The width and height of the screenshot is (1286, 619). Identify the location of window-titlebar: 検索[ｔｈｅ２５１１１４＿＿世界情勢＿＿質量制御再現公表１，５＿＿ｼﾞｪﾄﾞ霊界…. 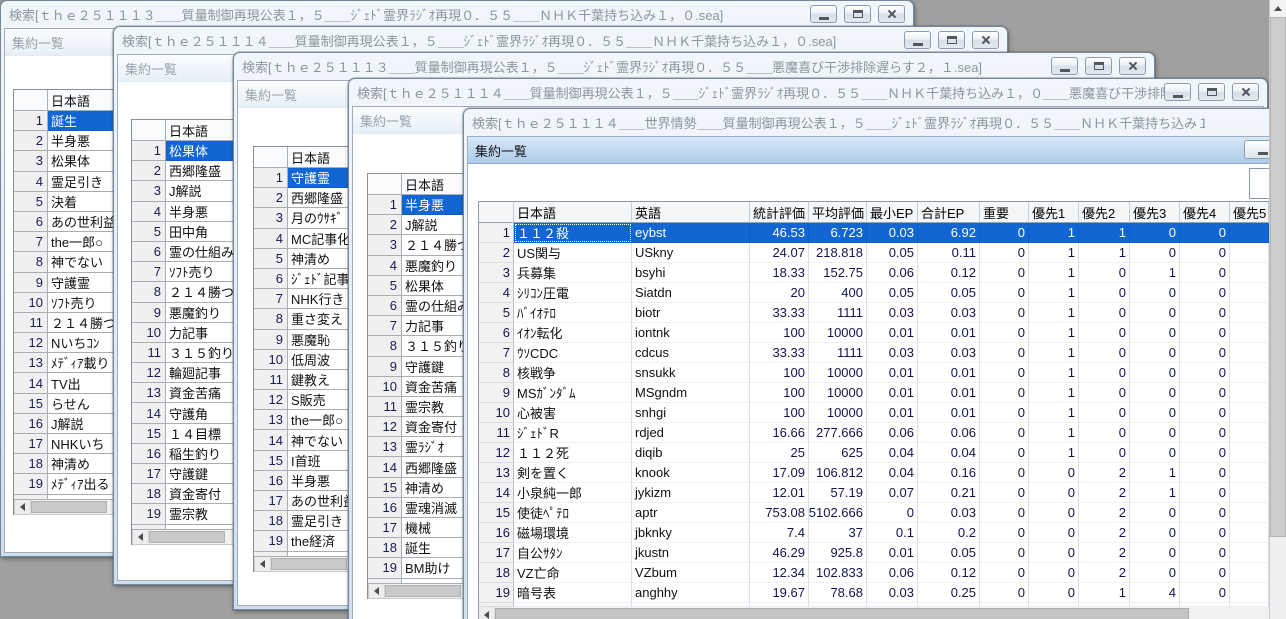
(868, 122).